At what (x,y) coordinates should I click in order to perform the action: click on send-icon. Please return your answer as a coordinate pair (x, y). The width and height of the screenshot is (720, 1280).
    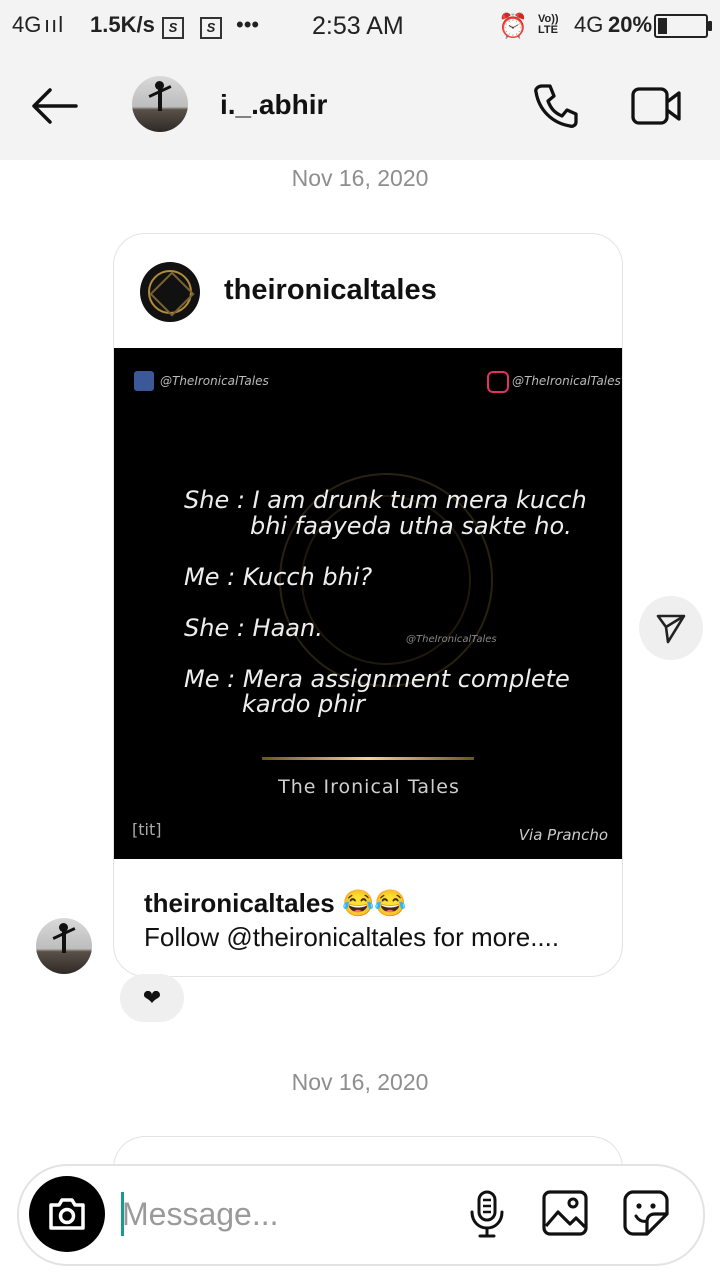
    Looking at the image, I should click on (671, 629).